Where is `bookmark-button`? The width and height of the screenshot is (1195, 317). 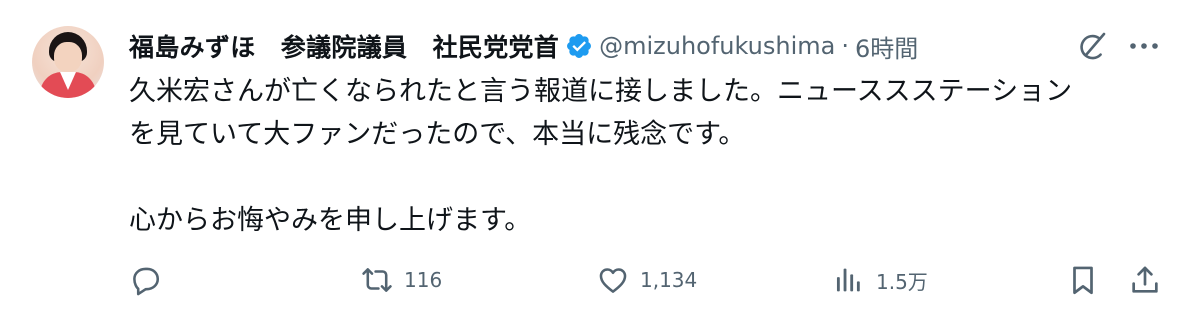
bookmark-button is located at coordinates (1083, 280).